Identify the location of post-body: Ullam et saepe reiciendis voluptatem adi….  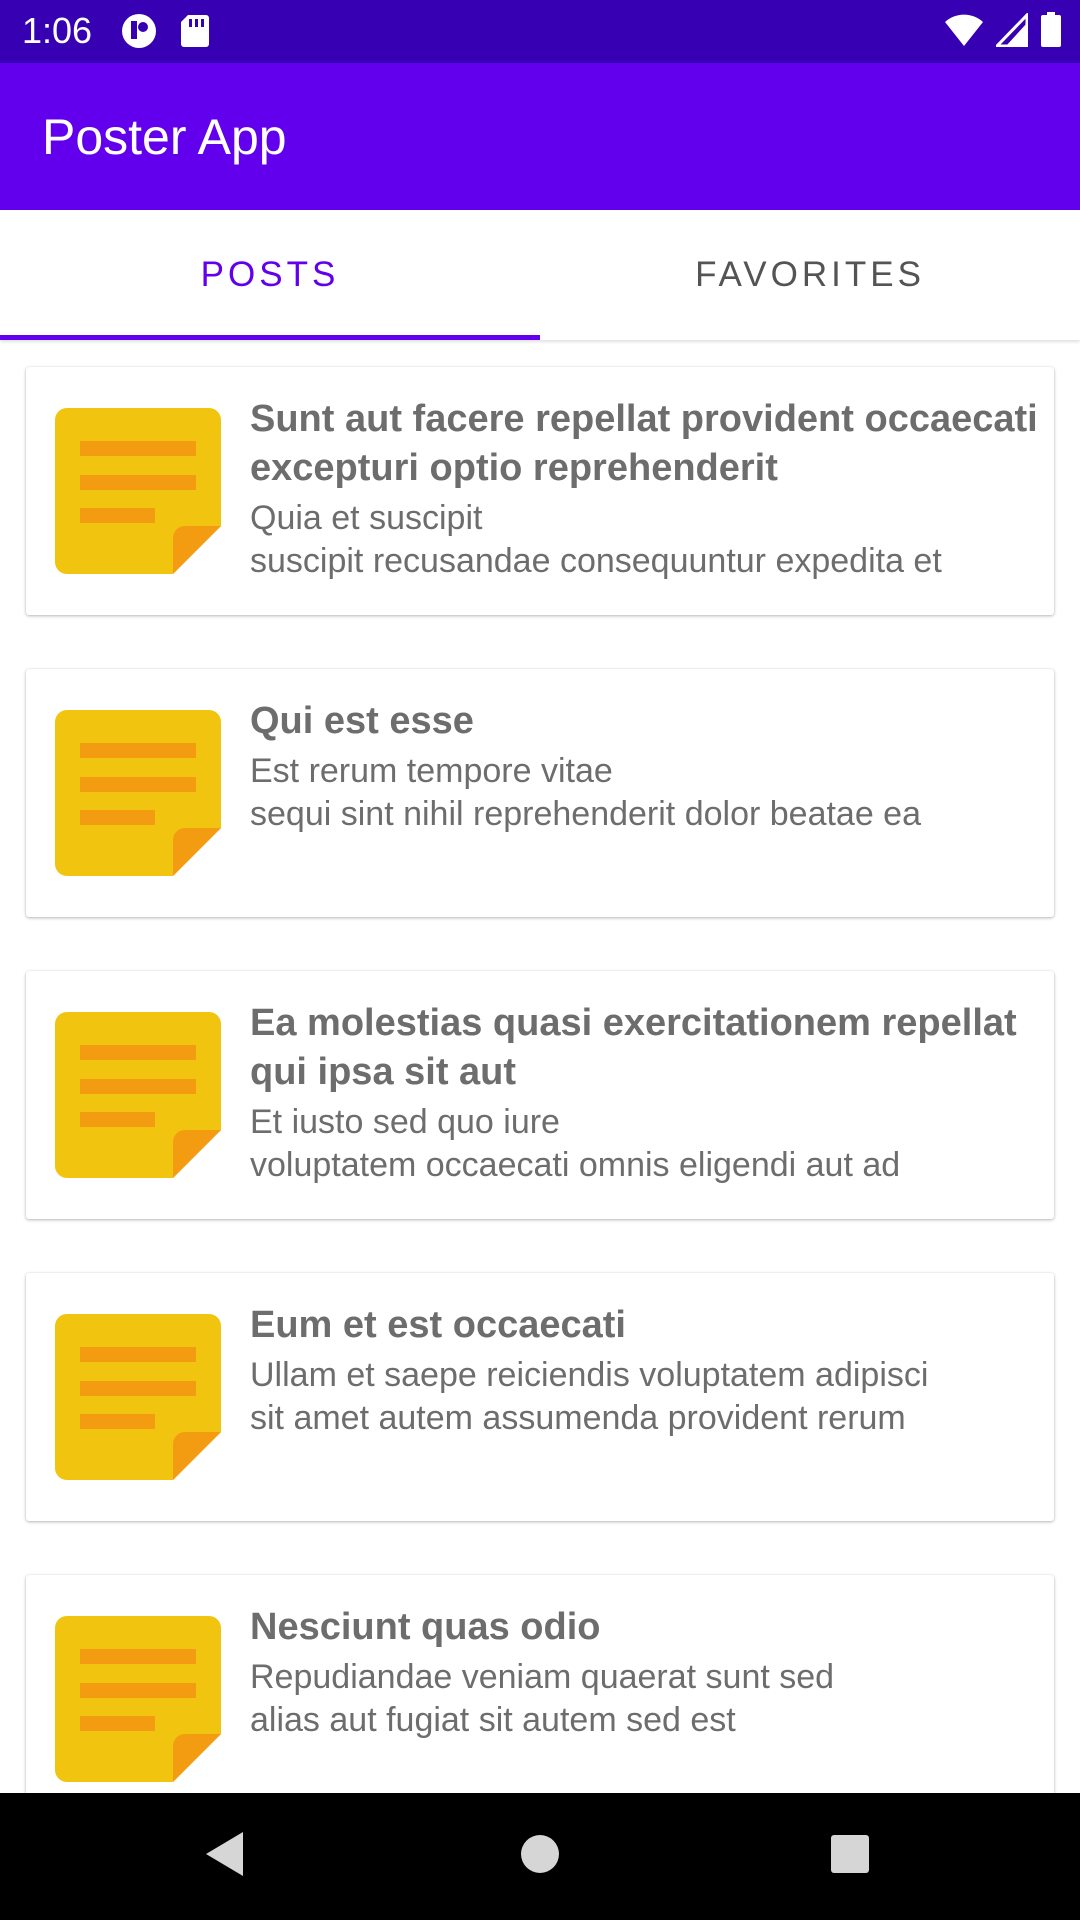
(589, 1396).